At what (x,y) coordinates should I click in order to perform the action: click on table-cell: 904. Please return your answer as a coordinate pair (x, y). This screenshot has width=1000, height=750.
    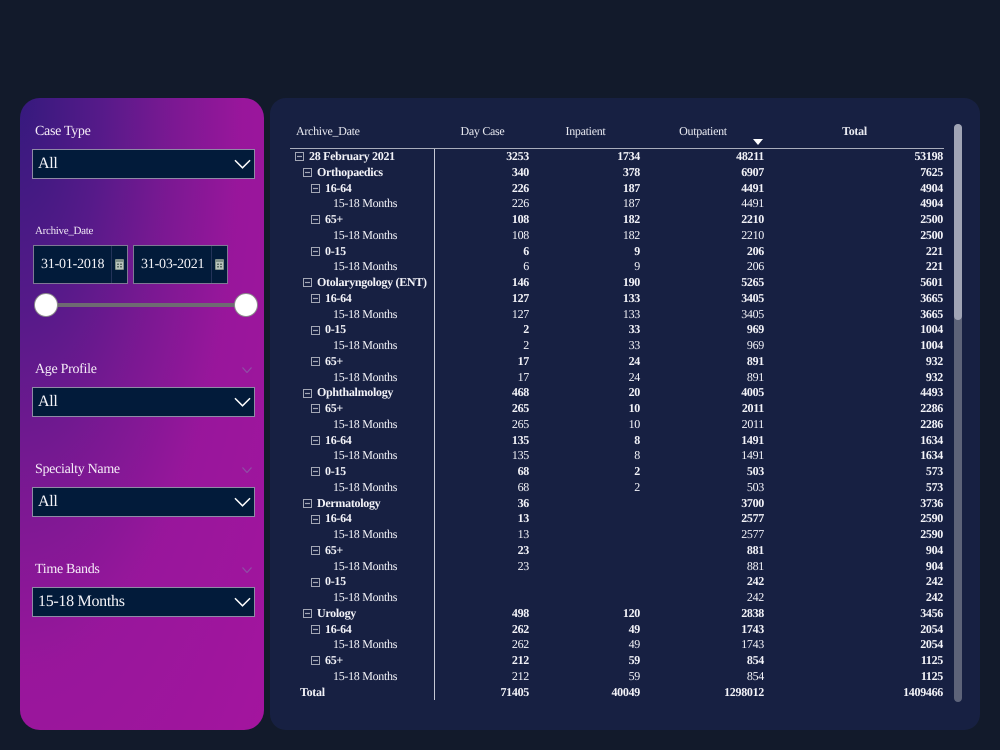
    Looking at the image, I should click on (935, 550).